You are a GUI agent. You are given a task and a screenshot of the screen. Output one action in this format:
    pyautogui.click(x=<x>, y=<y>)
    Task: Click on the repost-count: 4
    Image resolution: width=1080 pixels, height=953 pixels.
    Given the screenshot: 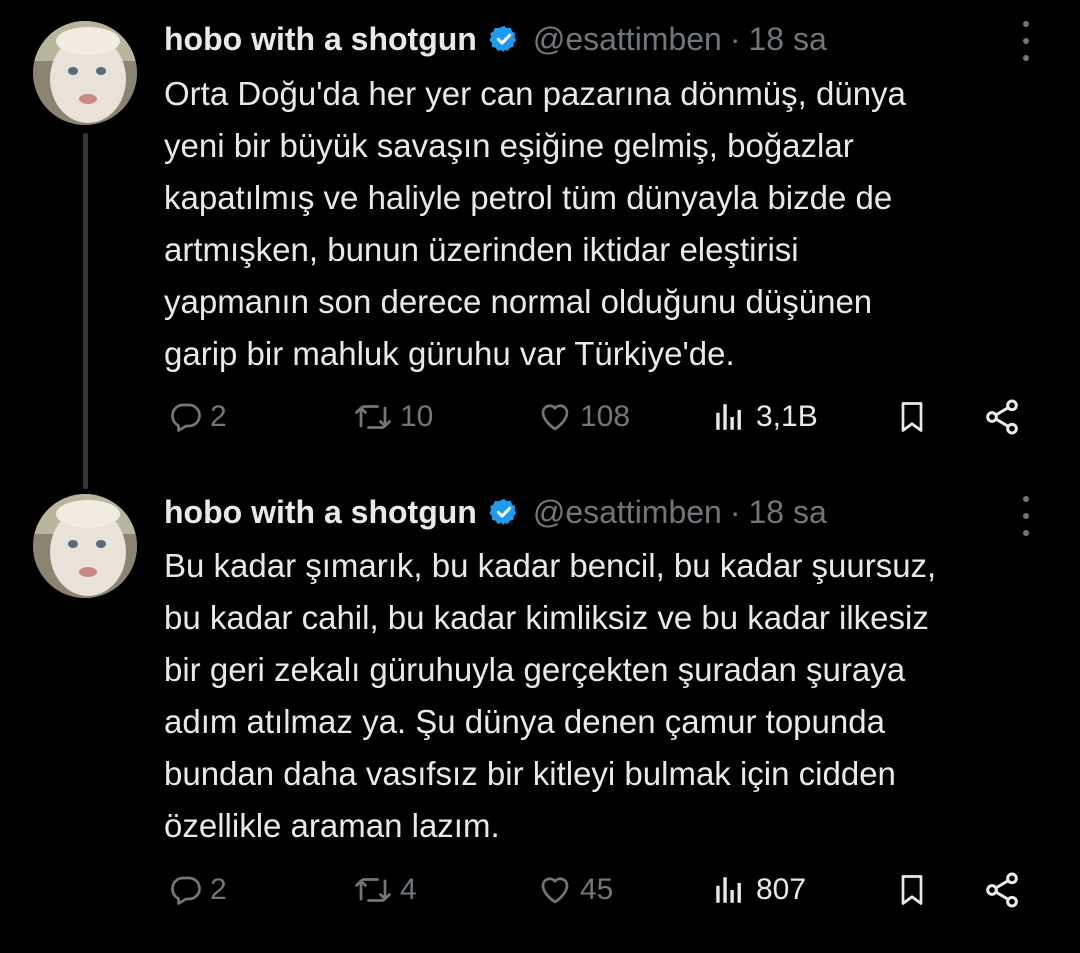 What is the action you would take?
    pyautogui.click(x=408, y=889)
    